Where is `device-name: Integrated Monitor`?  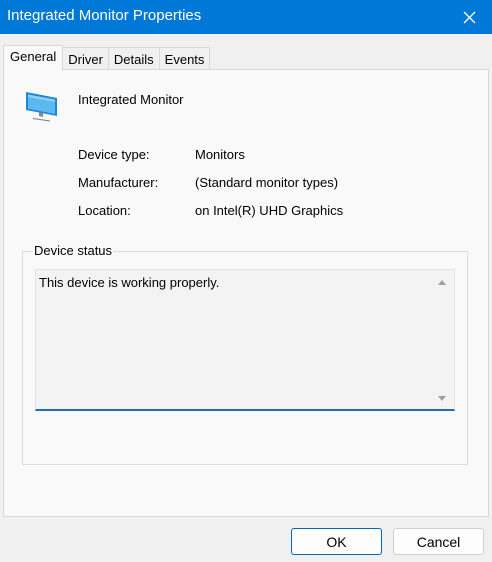
device-name: Integrated Monitor is located at coordinates (131, 99).